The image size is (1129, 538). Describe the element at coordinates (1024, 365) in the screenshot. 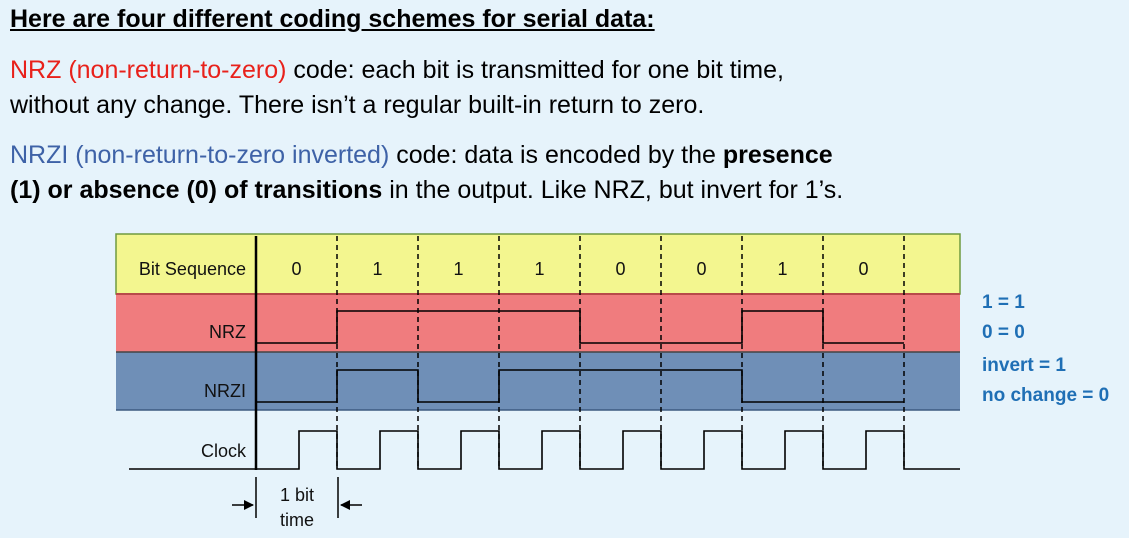

I see `nrzi-rule-invert: invert = 1` at that location.